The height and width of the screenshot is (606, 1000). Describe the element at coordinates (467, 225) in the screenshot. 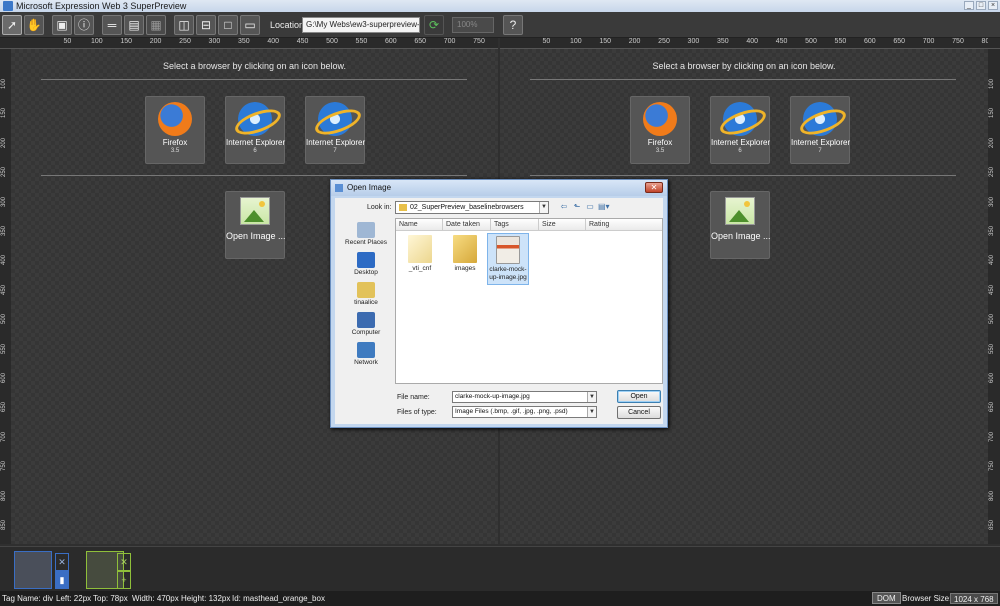

I see `column-date-taken: Date taken` at that location.